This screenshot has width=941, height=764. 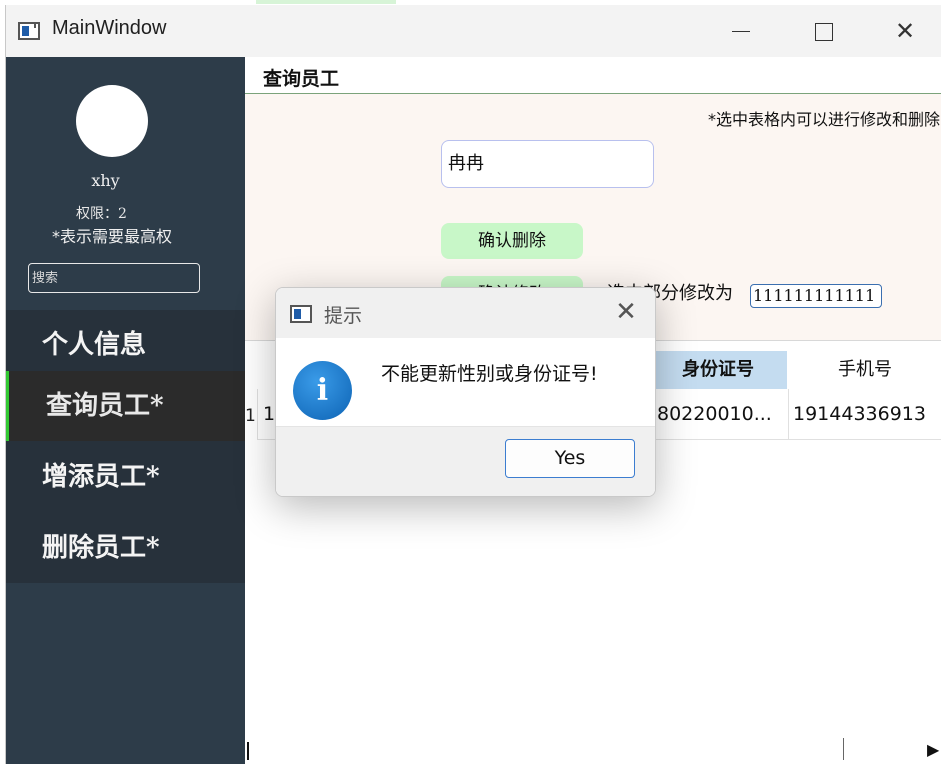 What do you see at coordinates (112, 236) in the screenshot?
I see `permission-hint: *表示需要最高权` at bounding box center [112, 236].